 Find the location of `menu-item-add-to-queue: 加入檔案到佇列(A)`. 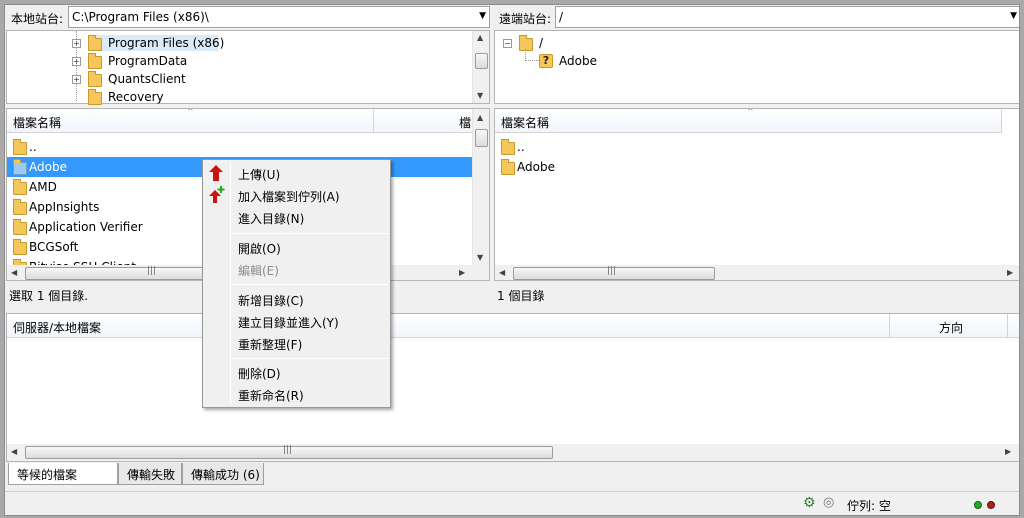

menu-item-add-to-queue: 加入檔案到佇列(A) is located at coordinates (296, 195).